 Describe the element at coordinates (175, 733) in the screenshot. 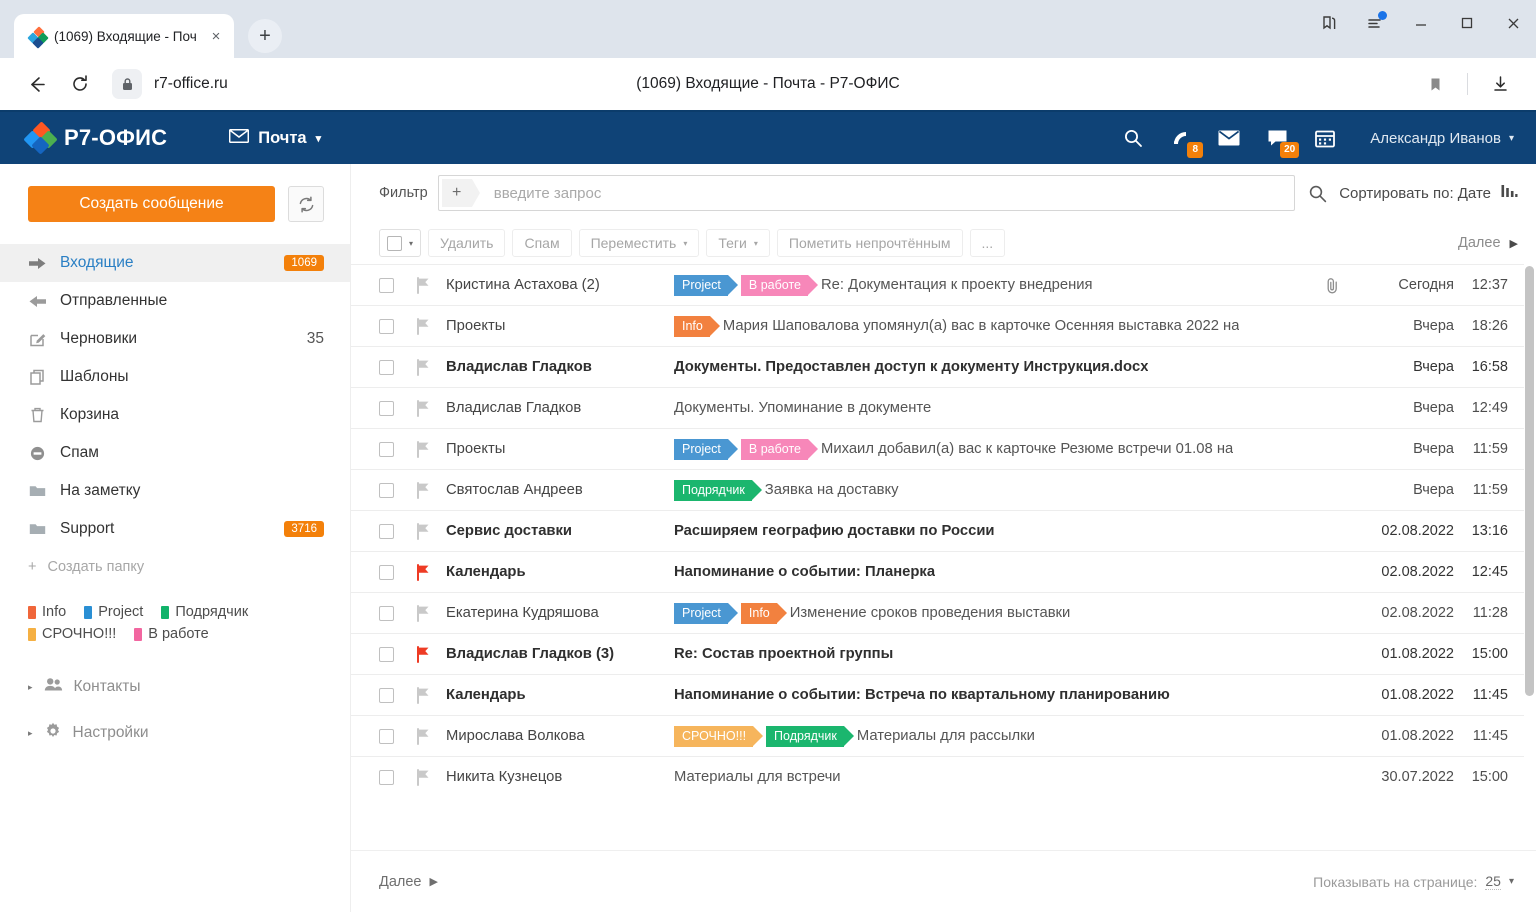

I see `sidebar-item-settings: ▸ Настройки` at that location.